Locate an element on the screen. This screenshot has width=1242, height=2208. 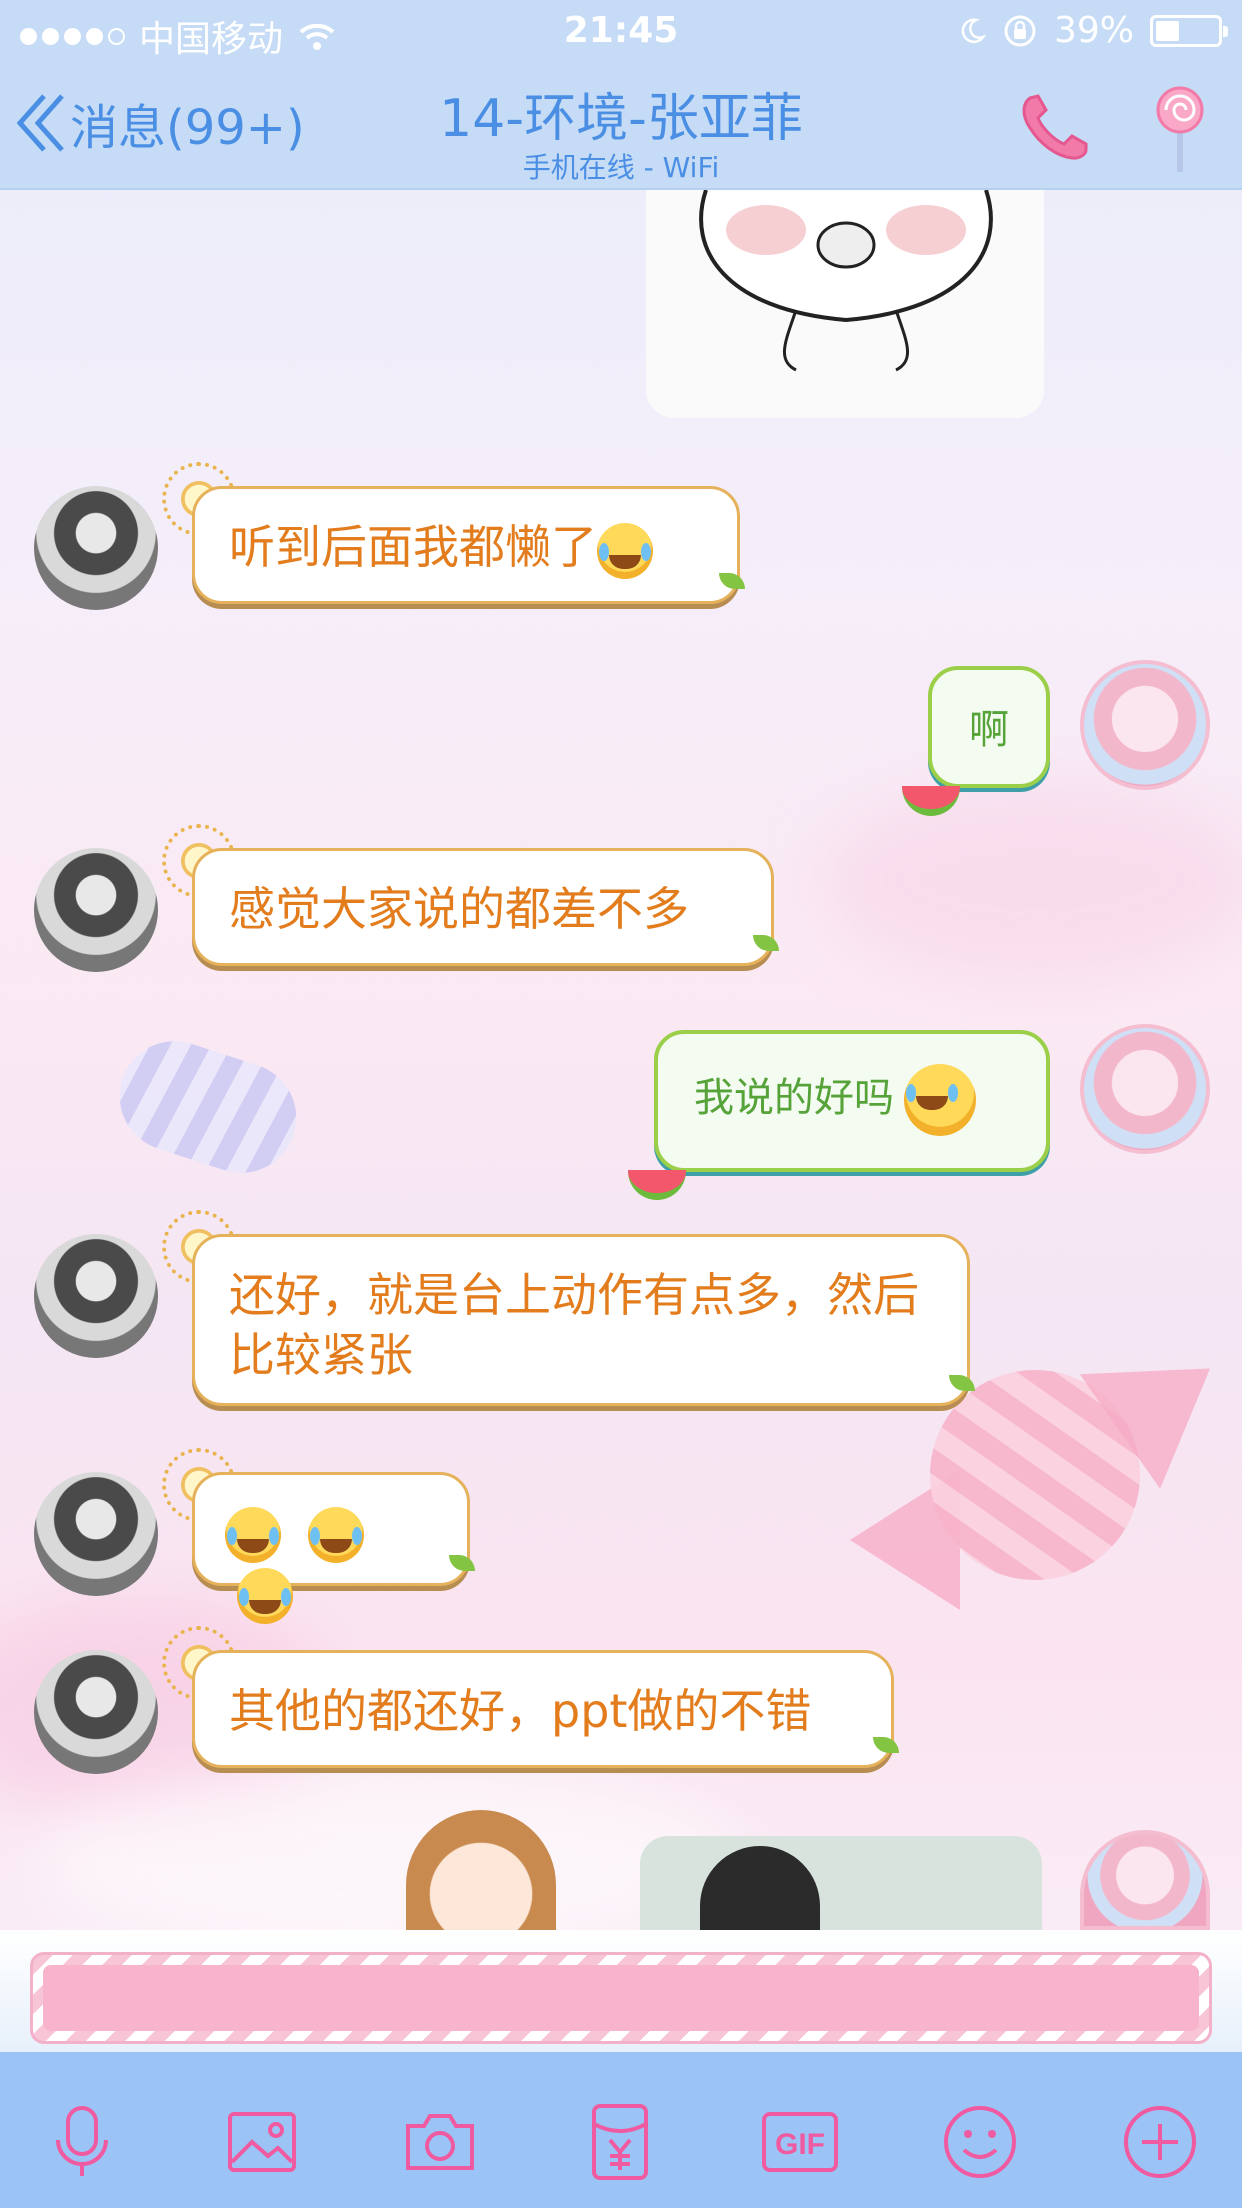
voice-button is located at coordinates (82, 2142).